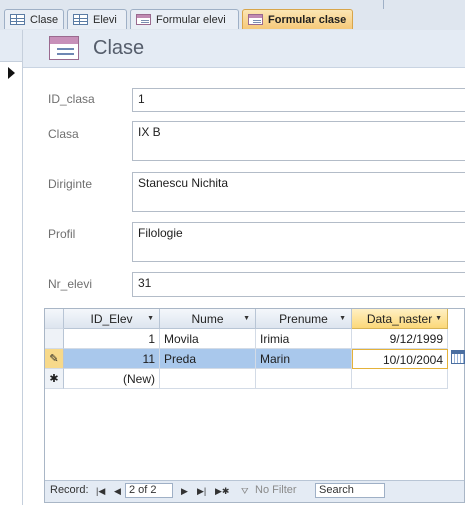 Image resolution: width=465 pixels, height=505 pixels. I want to click on cell-id-elev: 11, so click(112, 359).